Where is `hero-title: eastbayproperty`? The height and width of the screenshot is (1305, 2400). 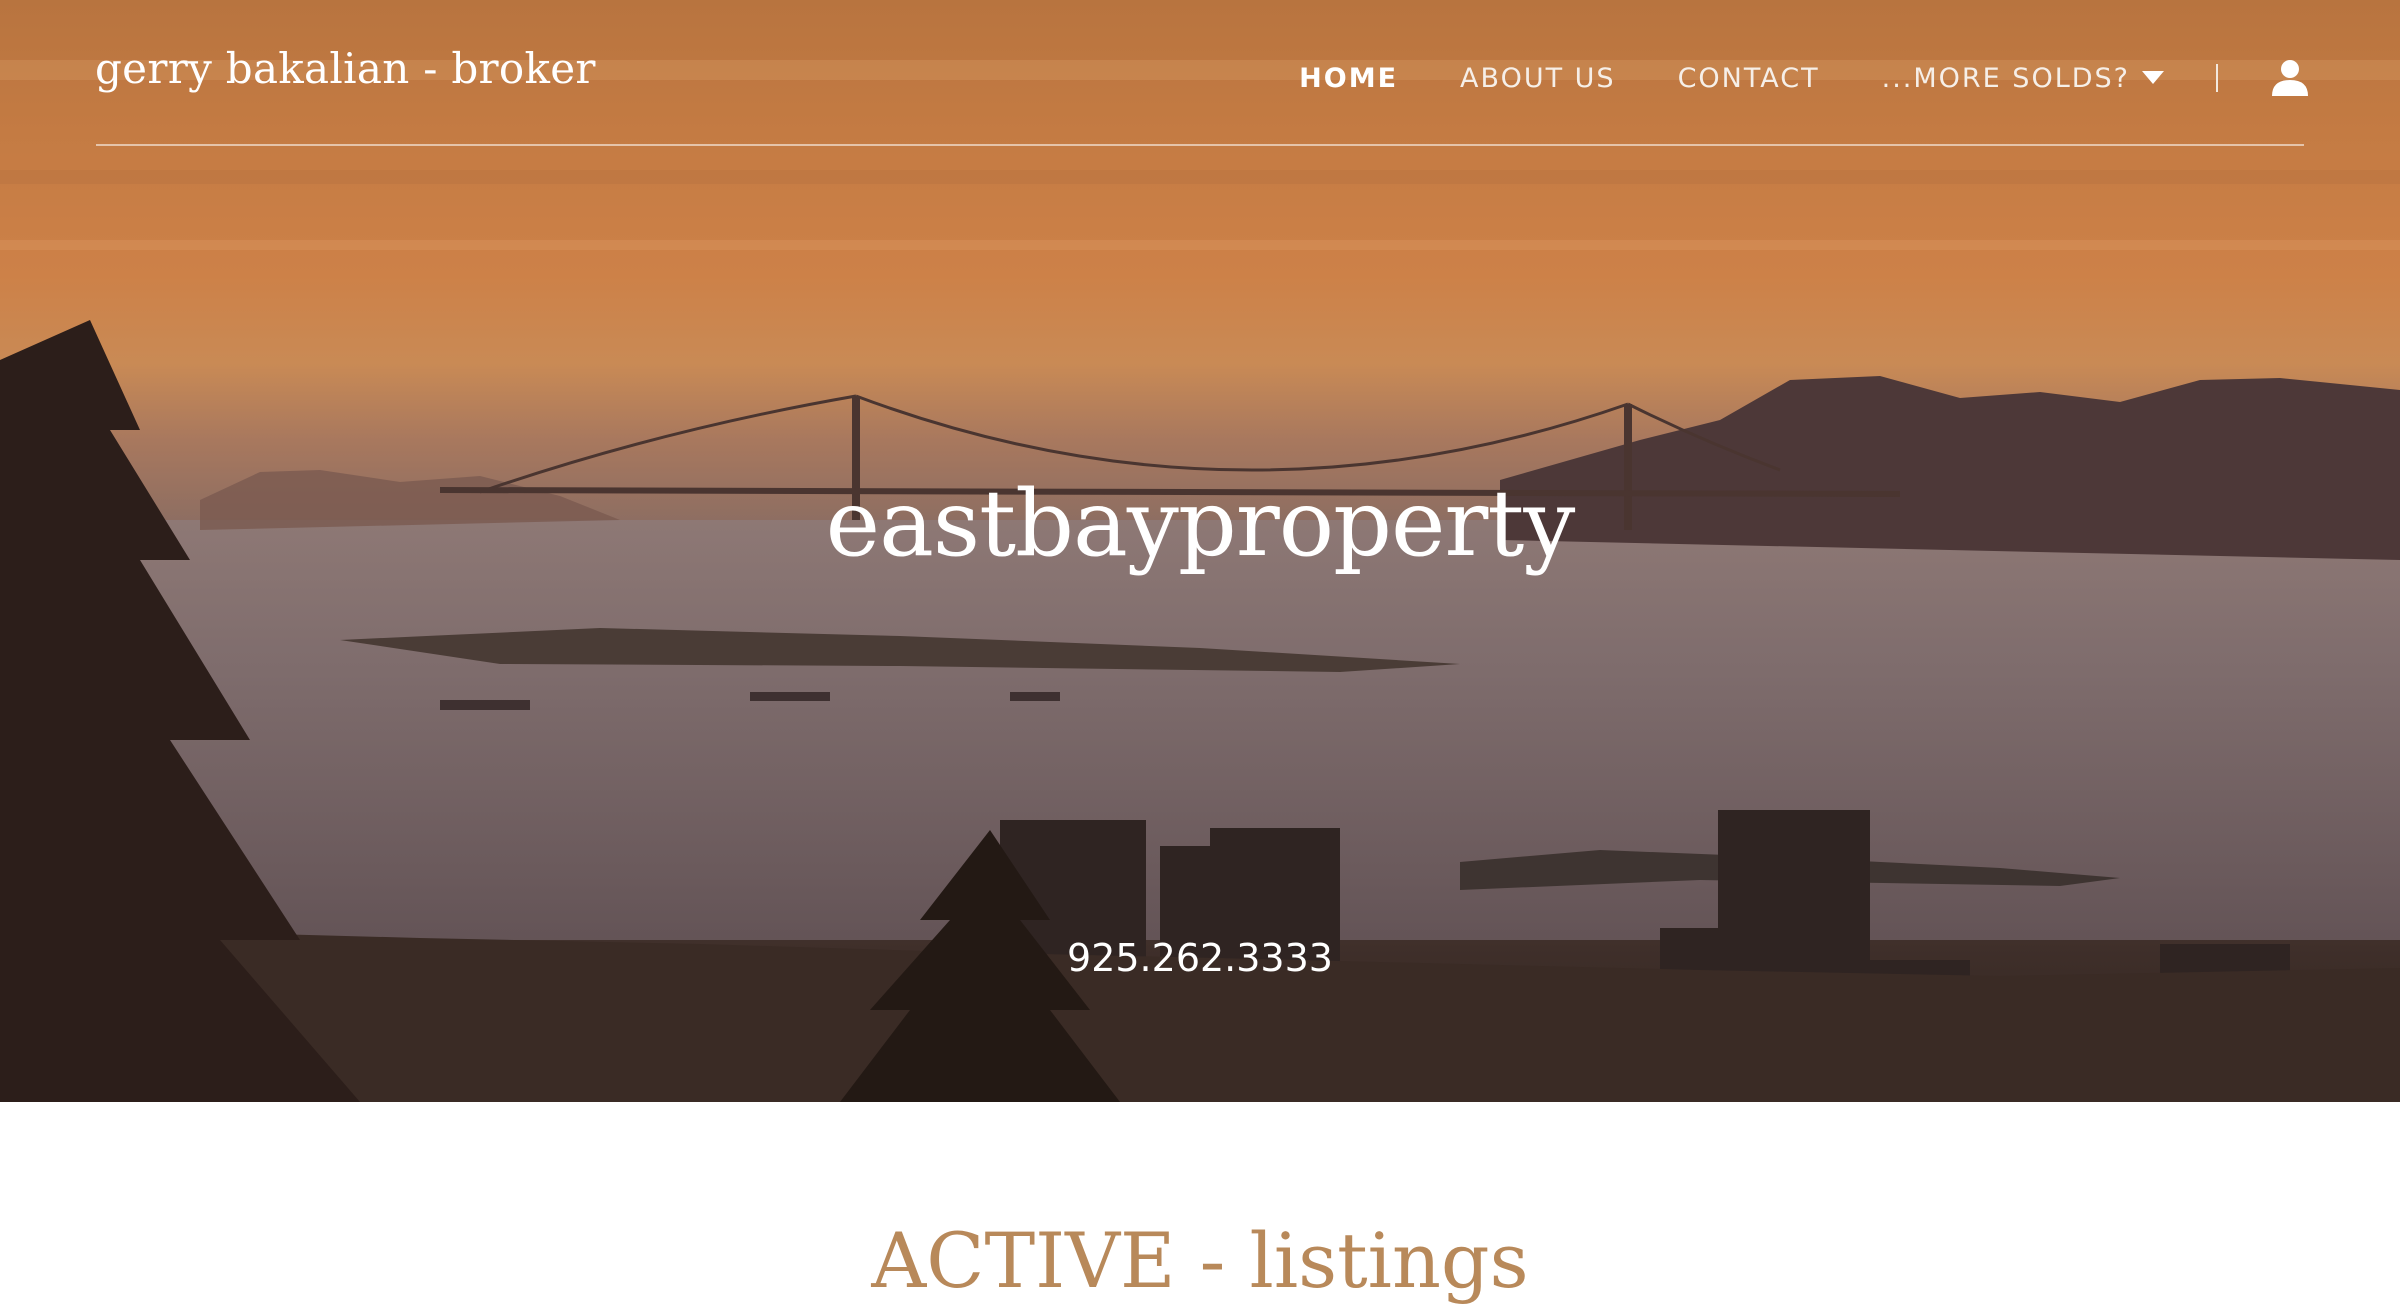 hero-title: eastbayproperty is located at coordinates (1200, 523).